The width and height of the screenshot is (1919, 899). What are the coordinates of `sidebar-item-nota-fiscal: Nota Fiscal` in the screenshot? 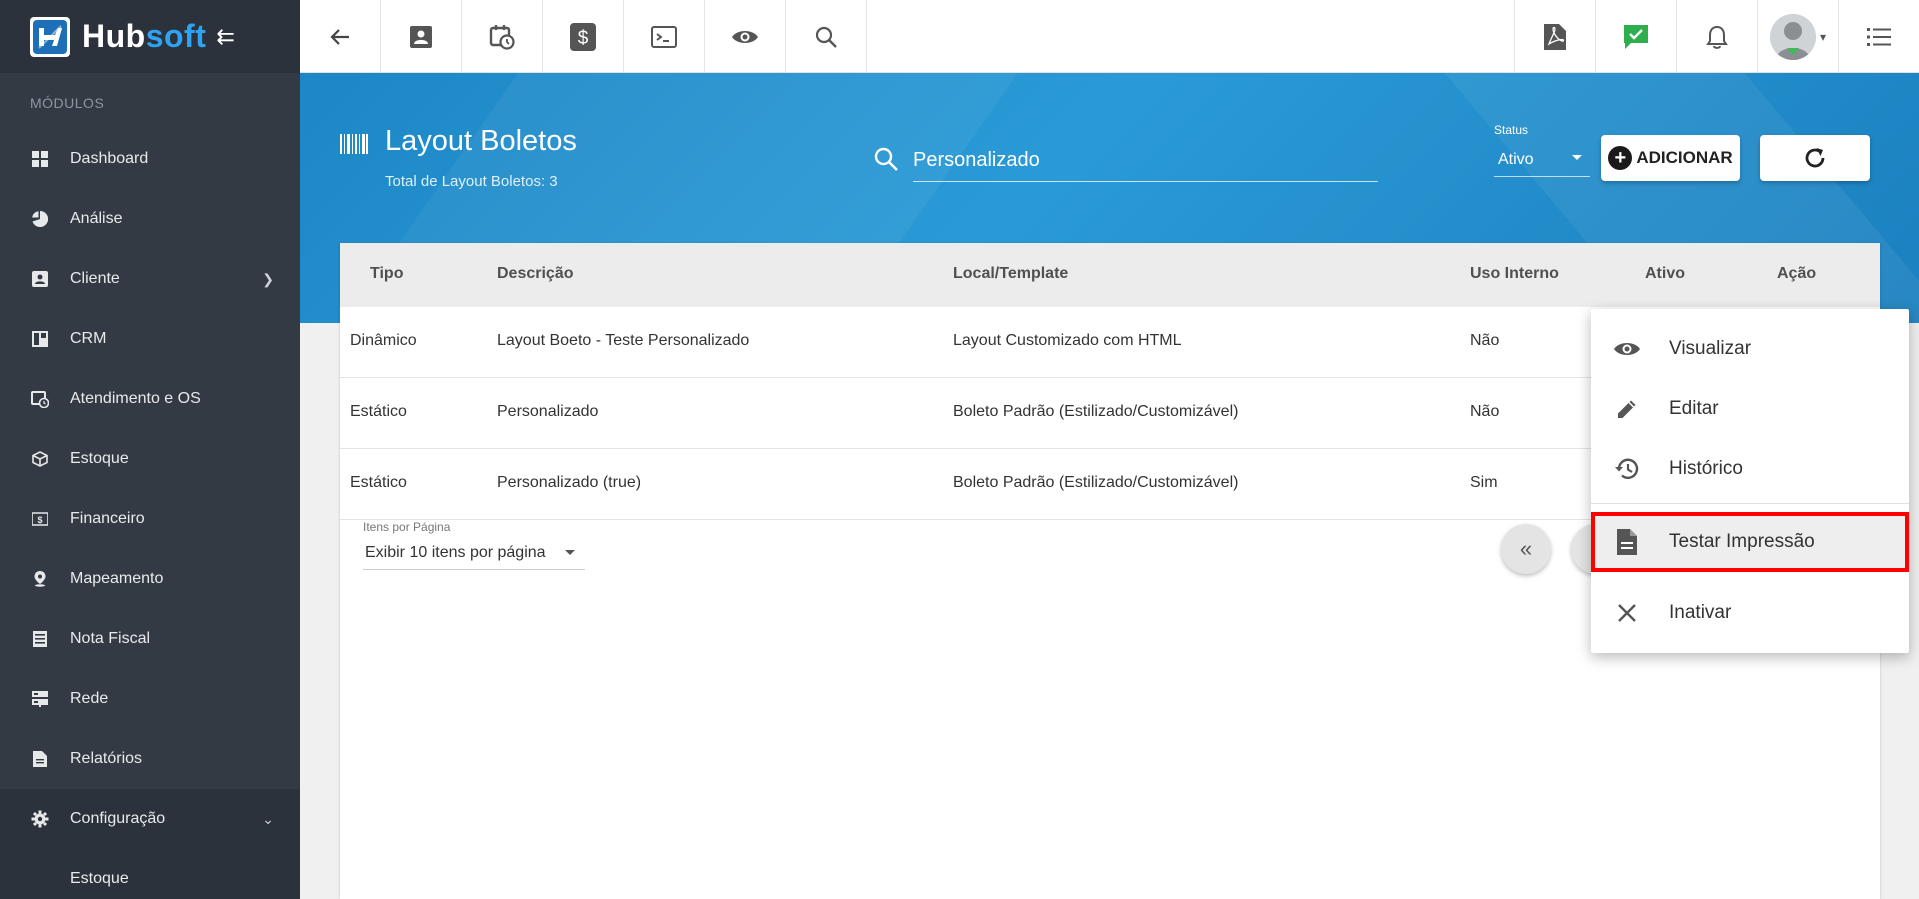 It's located at (150, 639).